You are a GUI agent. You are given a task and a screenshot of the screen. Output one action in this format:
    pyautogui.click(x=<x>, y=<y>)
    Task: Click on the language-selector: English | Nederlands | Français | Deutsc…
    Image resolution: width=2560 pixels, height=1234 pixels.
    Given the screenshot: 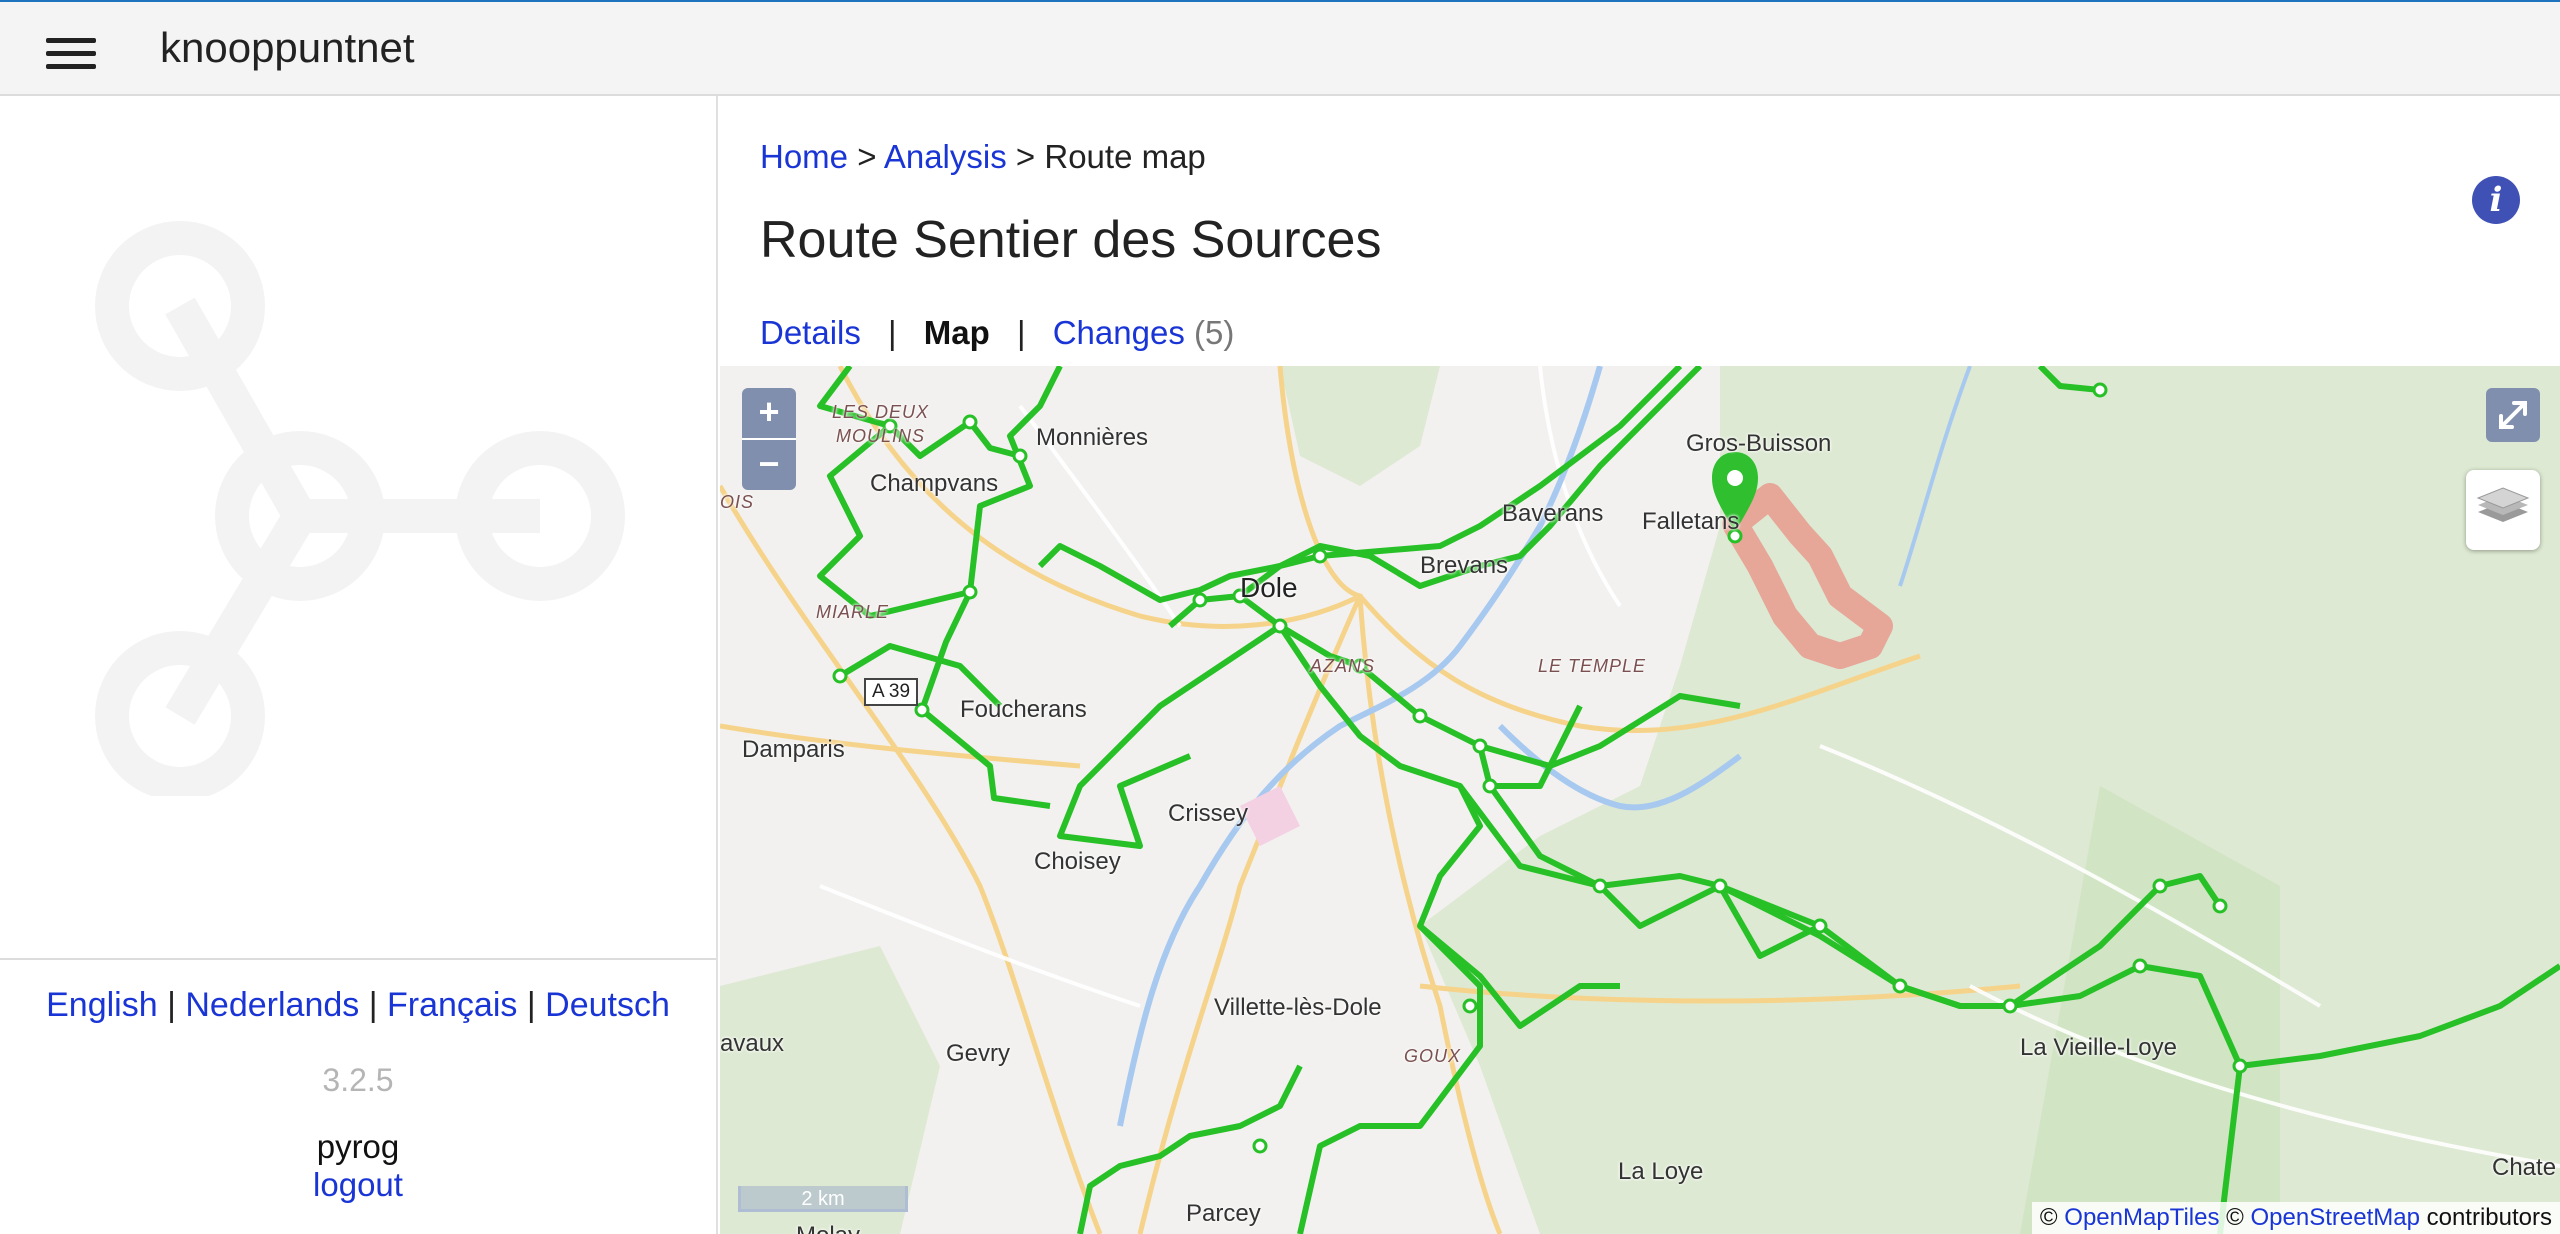 What is the action you would take?
    pyautogui.click(x=358, y=1005)
    